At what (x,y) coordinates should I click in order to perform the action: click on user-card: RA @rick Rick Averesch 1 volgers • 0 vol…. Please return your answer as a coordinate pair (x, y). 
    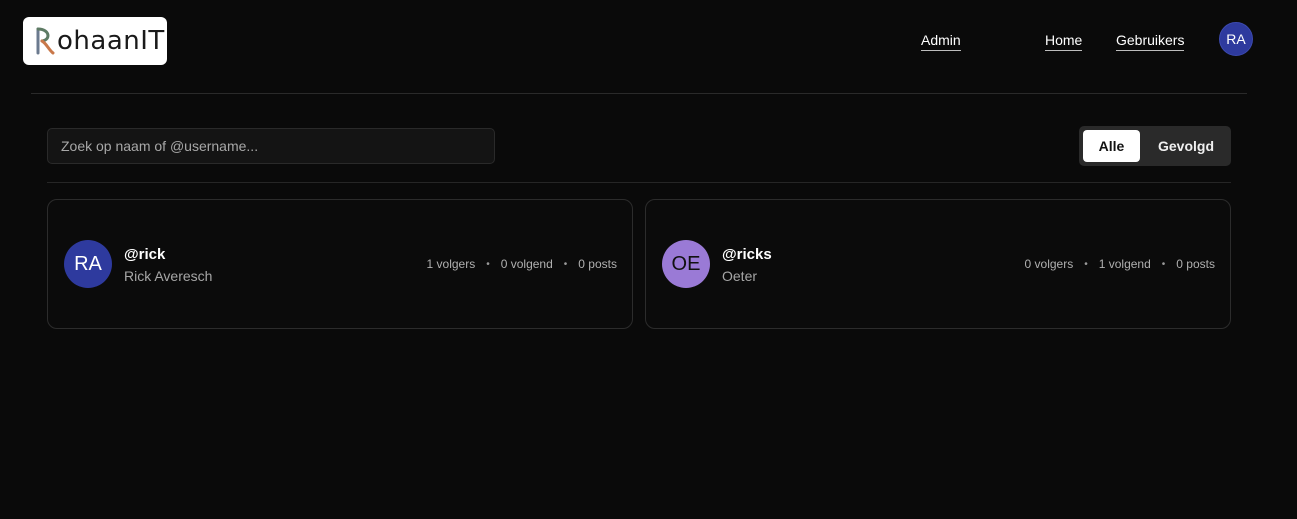
    Looking at the image, I should click on (340, 264).